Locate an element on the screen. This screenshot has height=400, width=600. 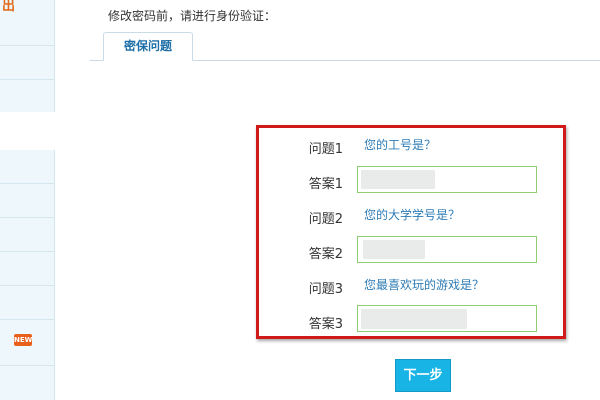
new-badge-icon: NEW is located at coordinates (23, 340).